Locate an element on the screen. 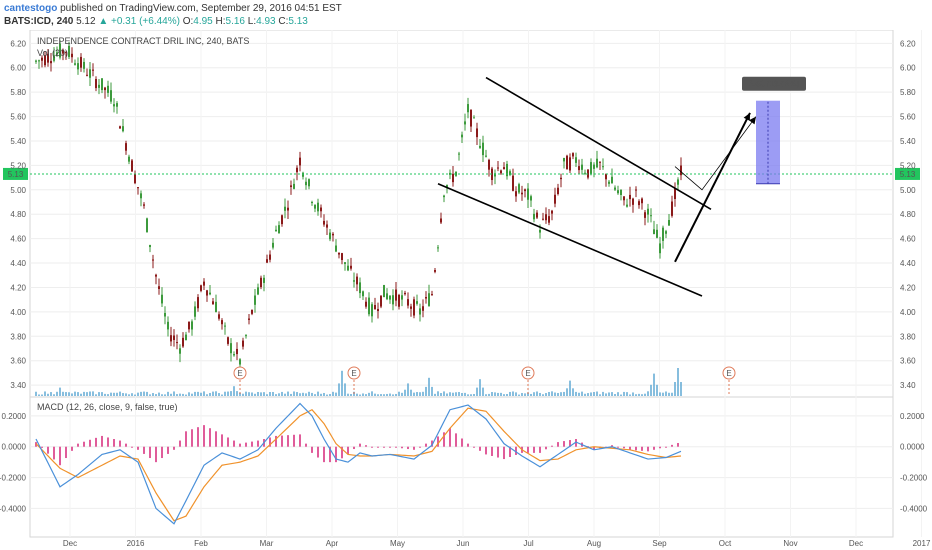  symbol-label: BATS:ICD, 240 is located at coordinates (38, 21).